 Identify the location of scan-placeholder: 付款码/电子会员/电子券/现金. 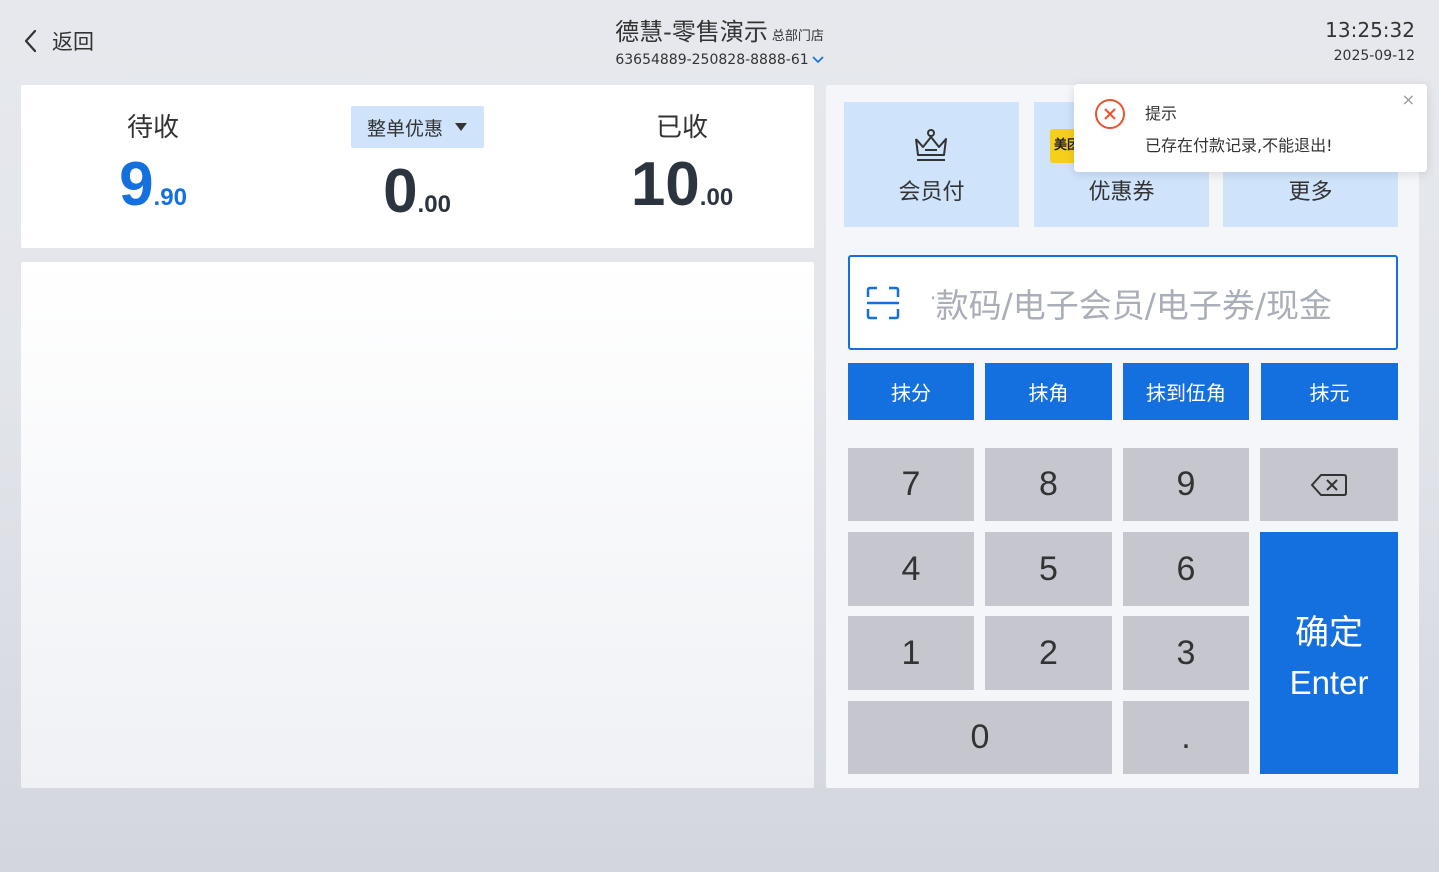
(1132, 305).